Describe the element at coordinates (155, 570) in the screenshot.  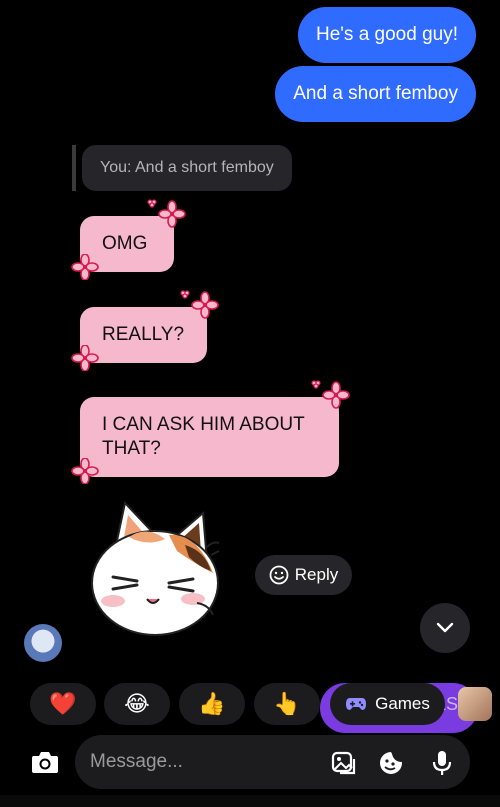
I see `cat-sticker-icon` at that location.